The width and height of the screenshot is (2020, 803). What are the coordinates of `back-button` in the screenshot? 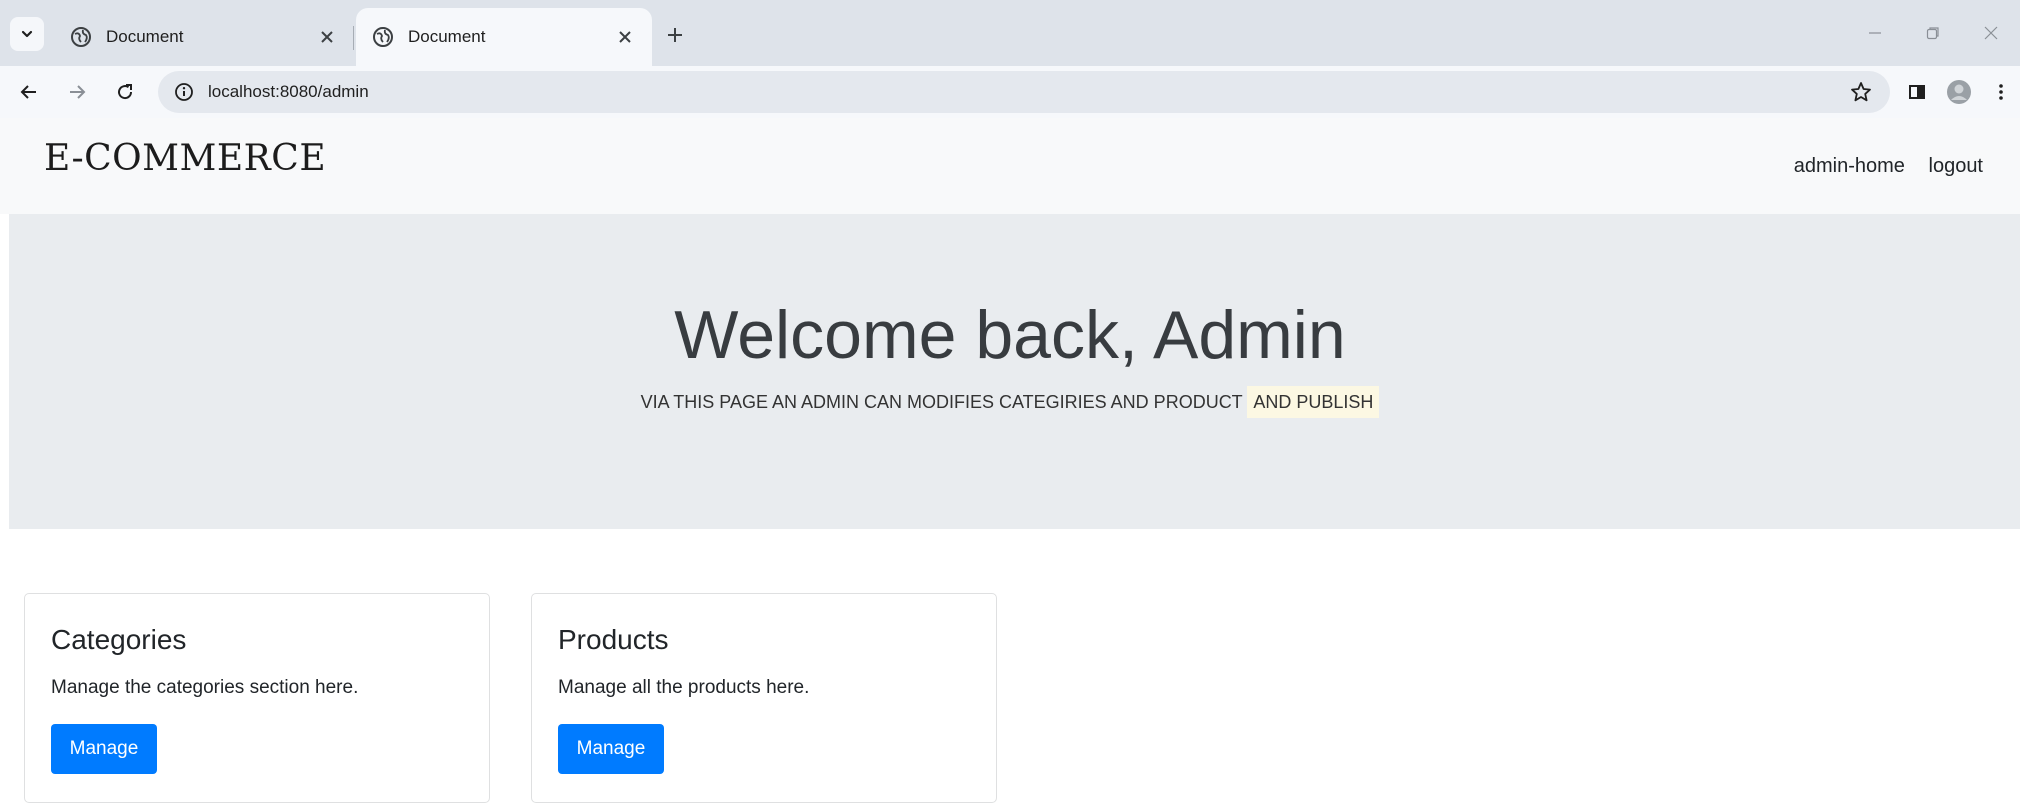 It's located at (29, 92).